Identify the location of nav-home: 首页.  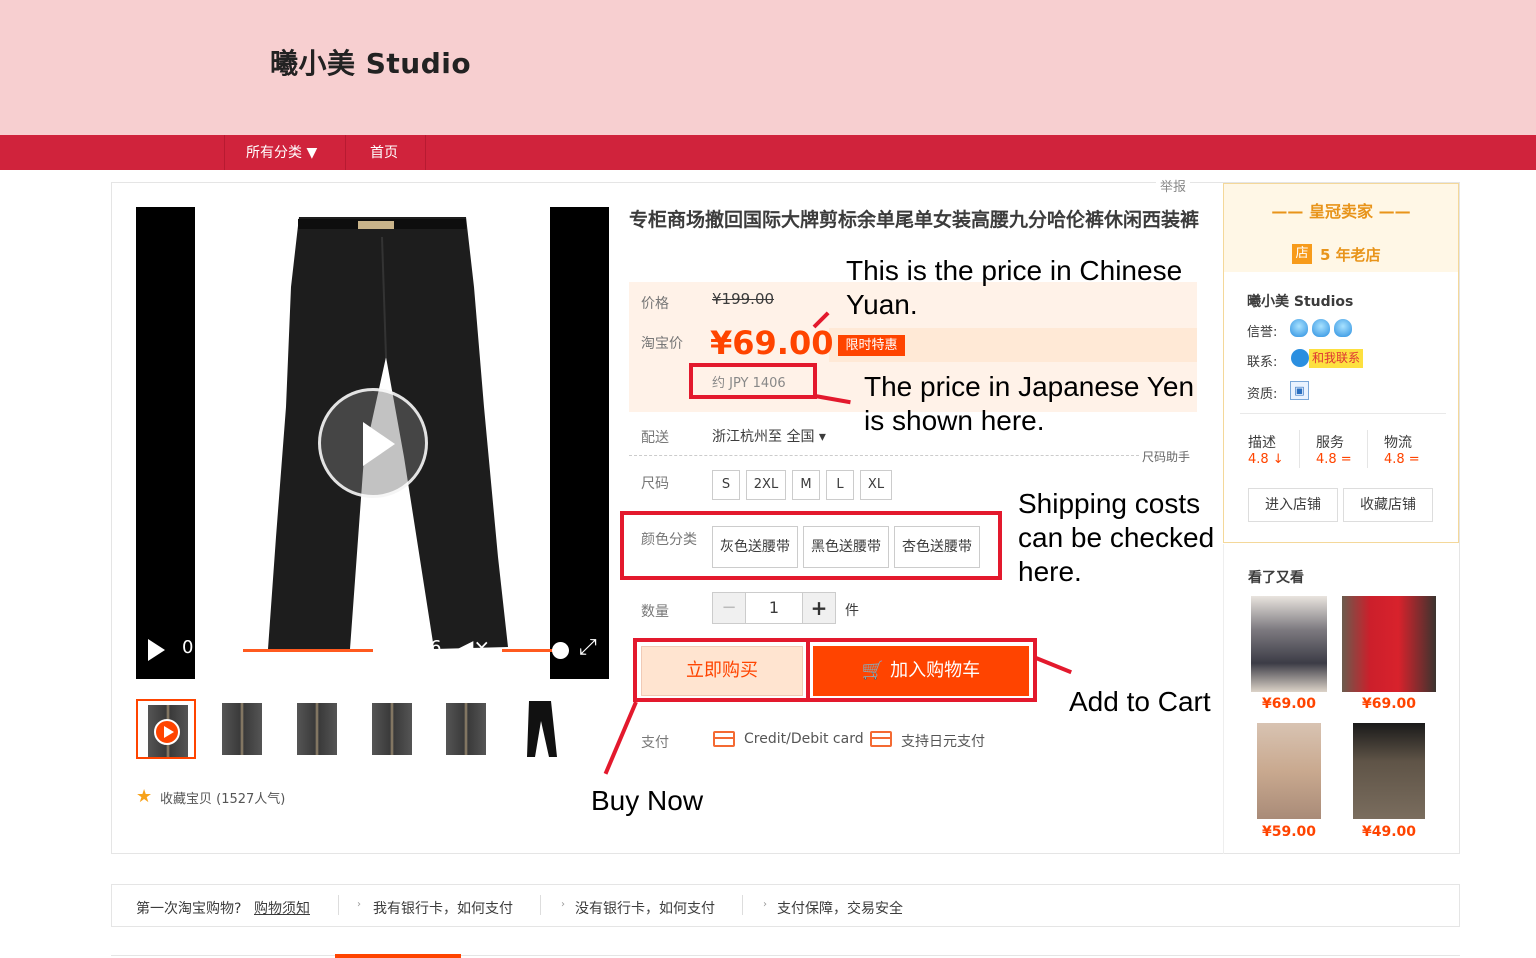
(384, 152).